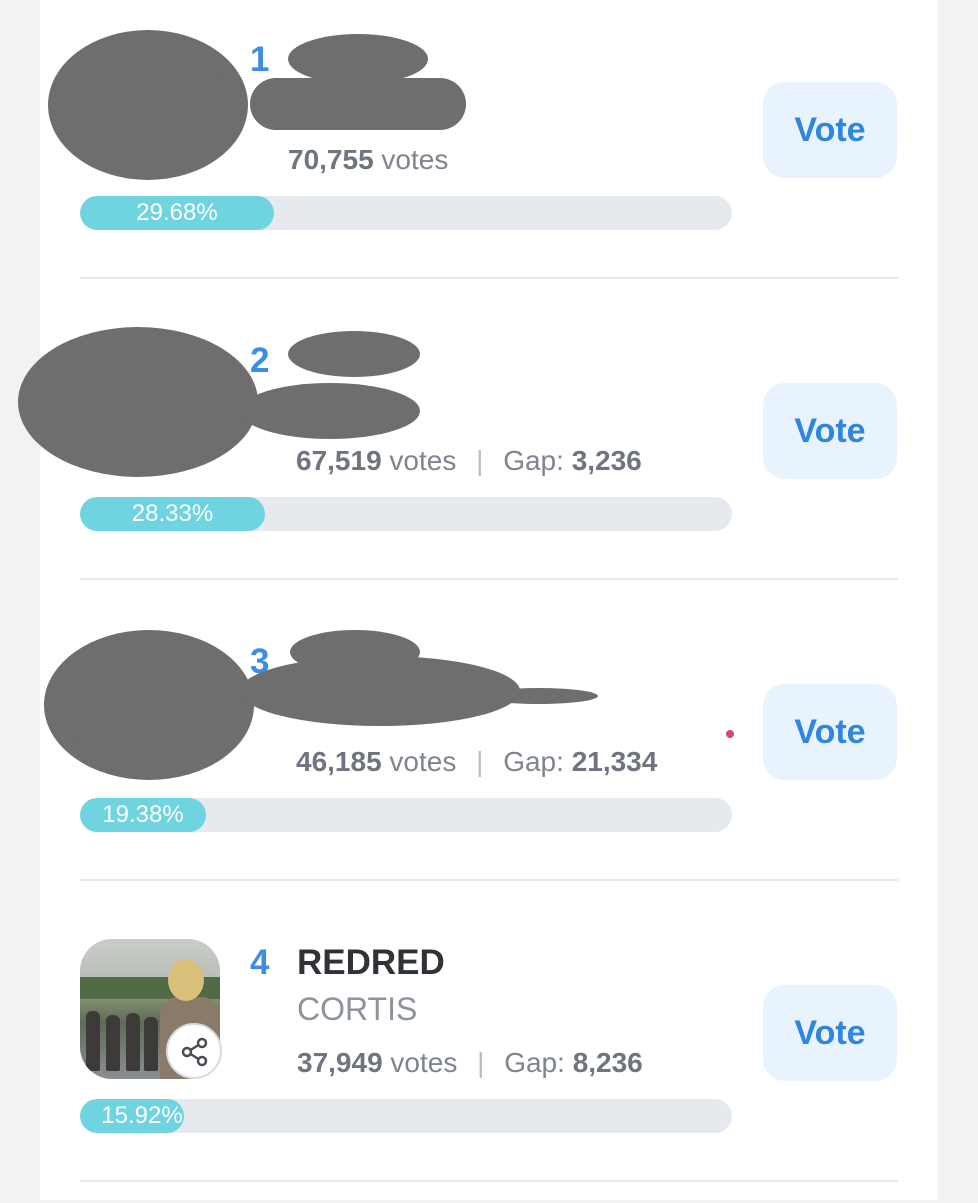 This screenshot has height=1203, width=978. Describe the element at coordinates (339, 761) in the screenshot. I see `votes-count: 46,185` at that location.